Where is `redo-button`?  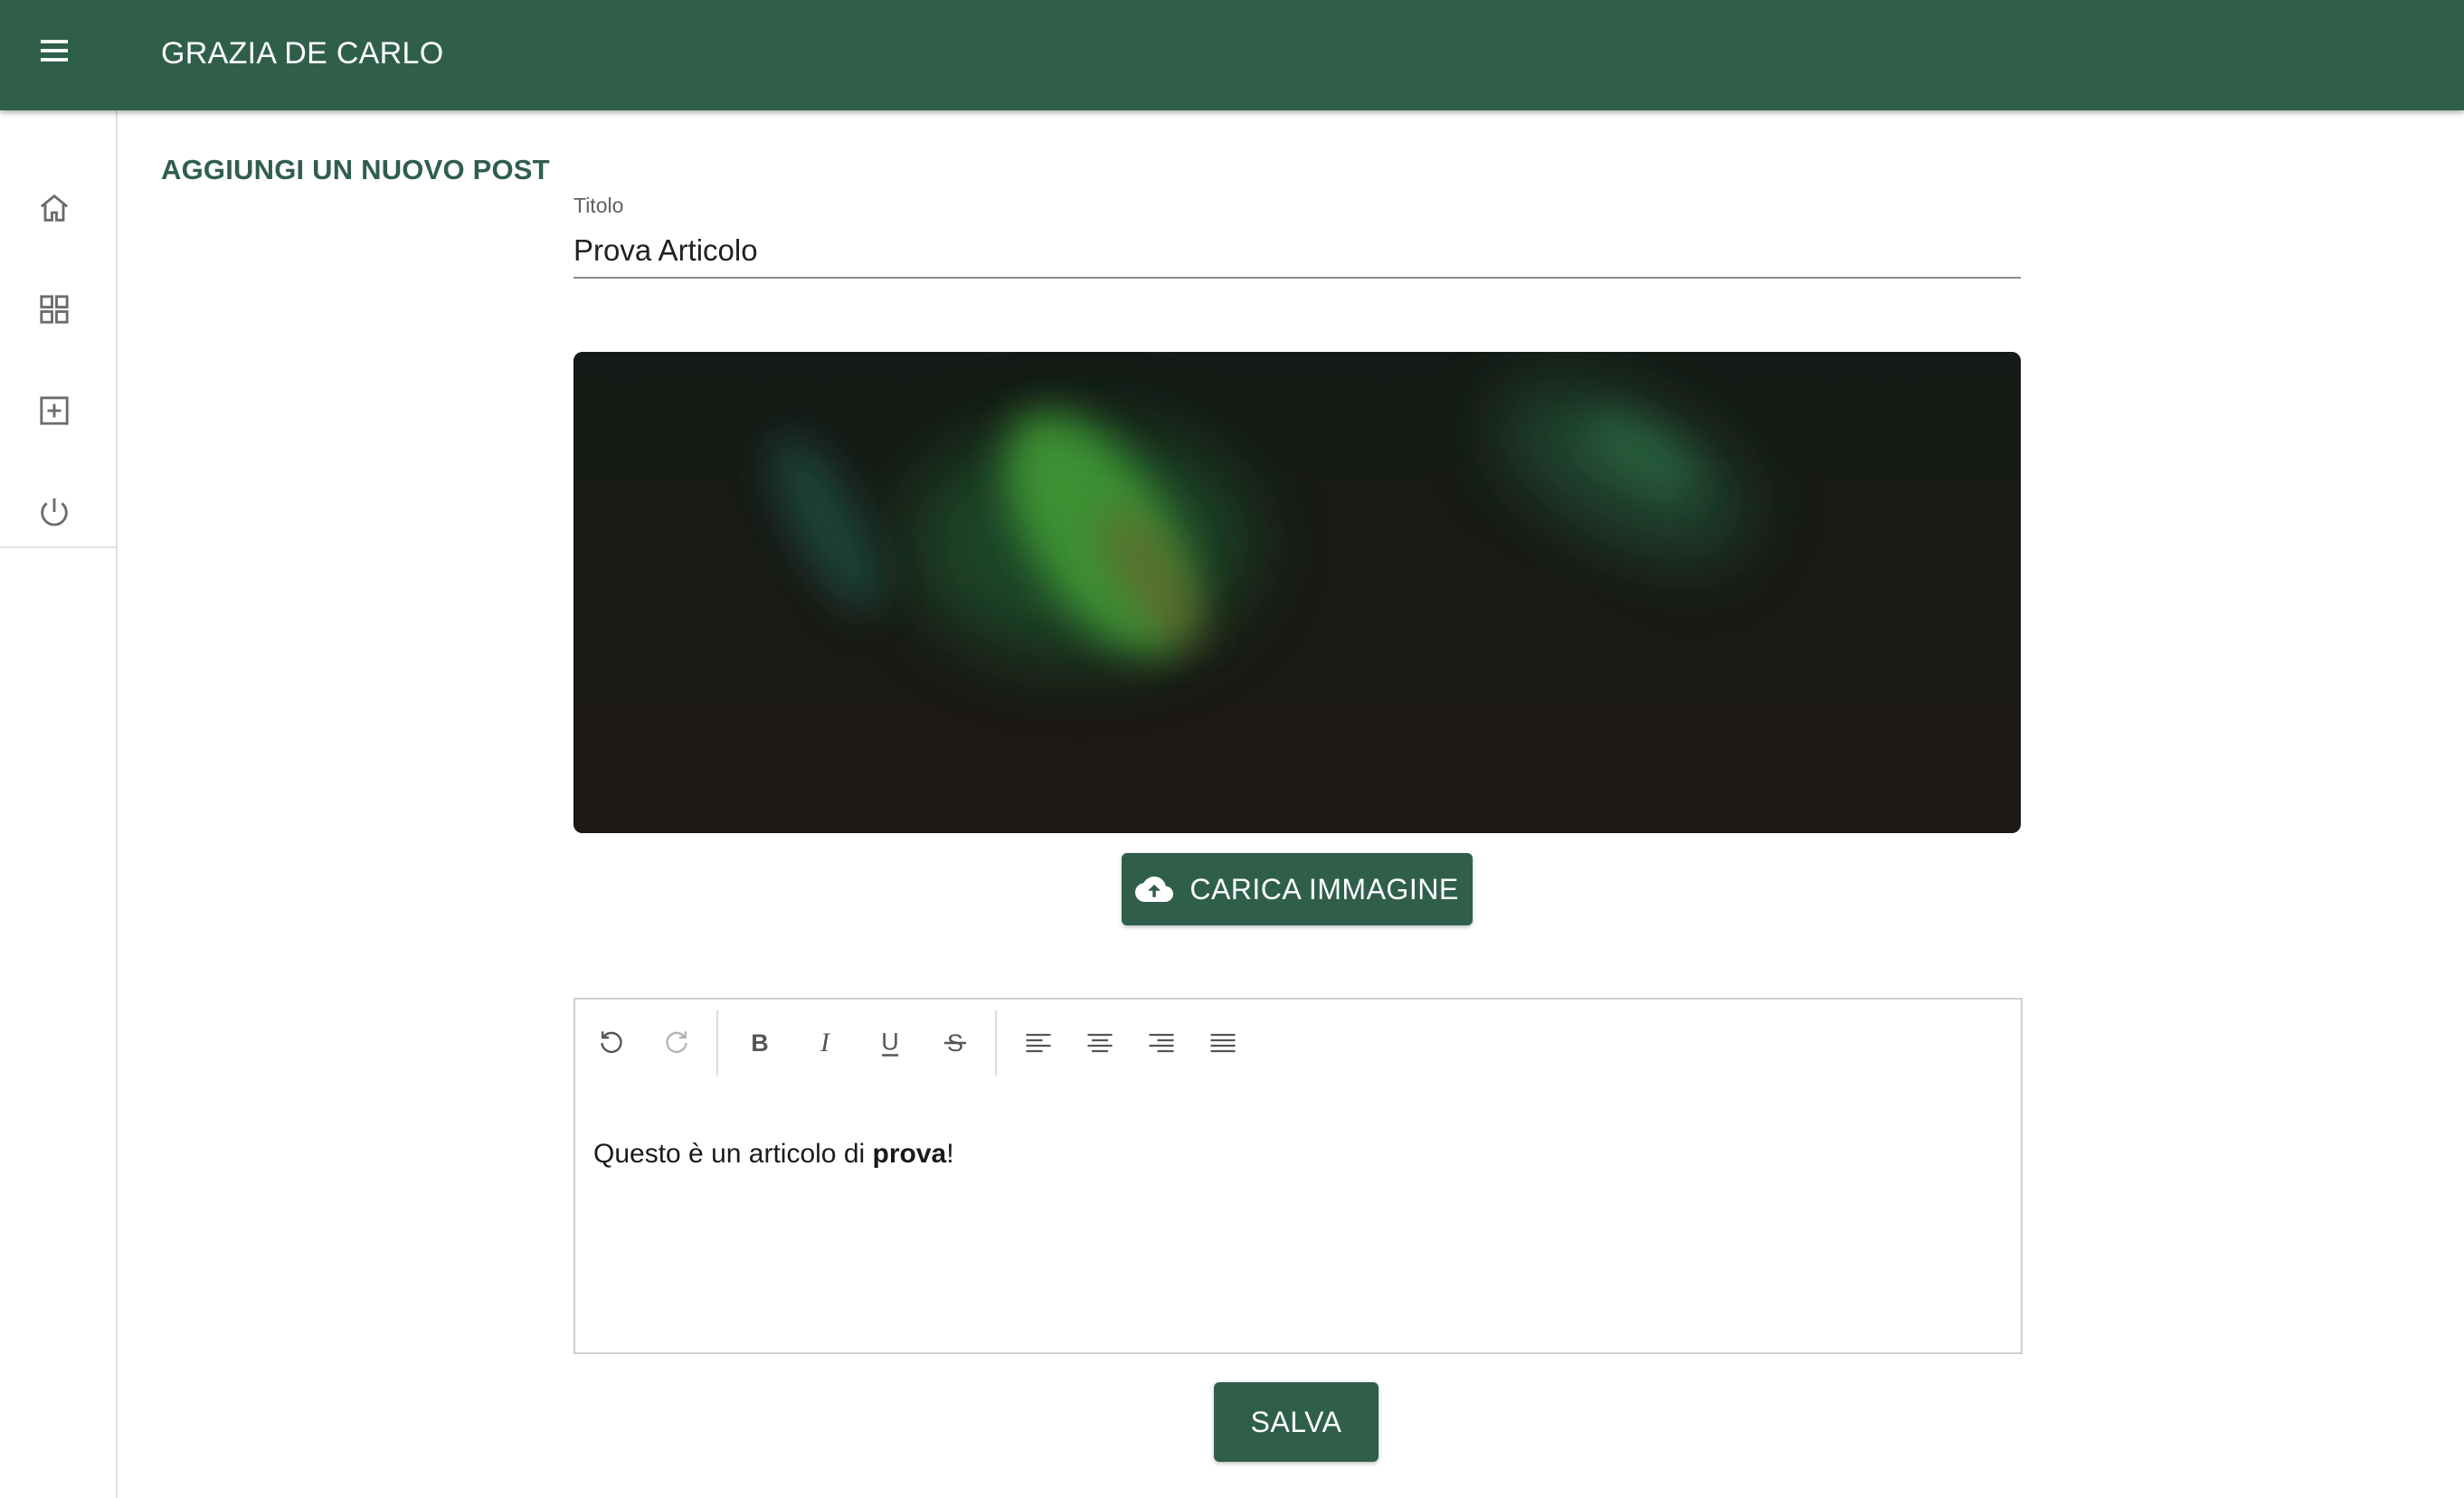 redo-button is located at coordinates (676, 1043).